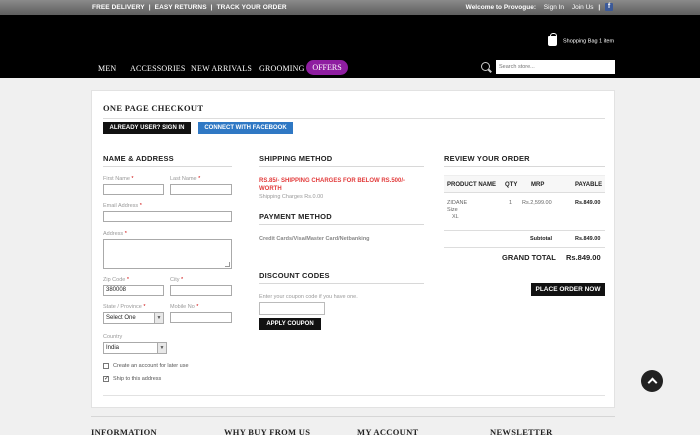  What do you see at coordinates (167, 216) in the screenshot?
I see `email-field` at bounding box center [167, 216].